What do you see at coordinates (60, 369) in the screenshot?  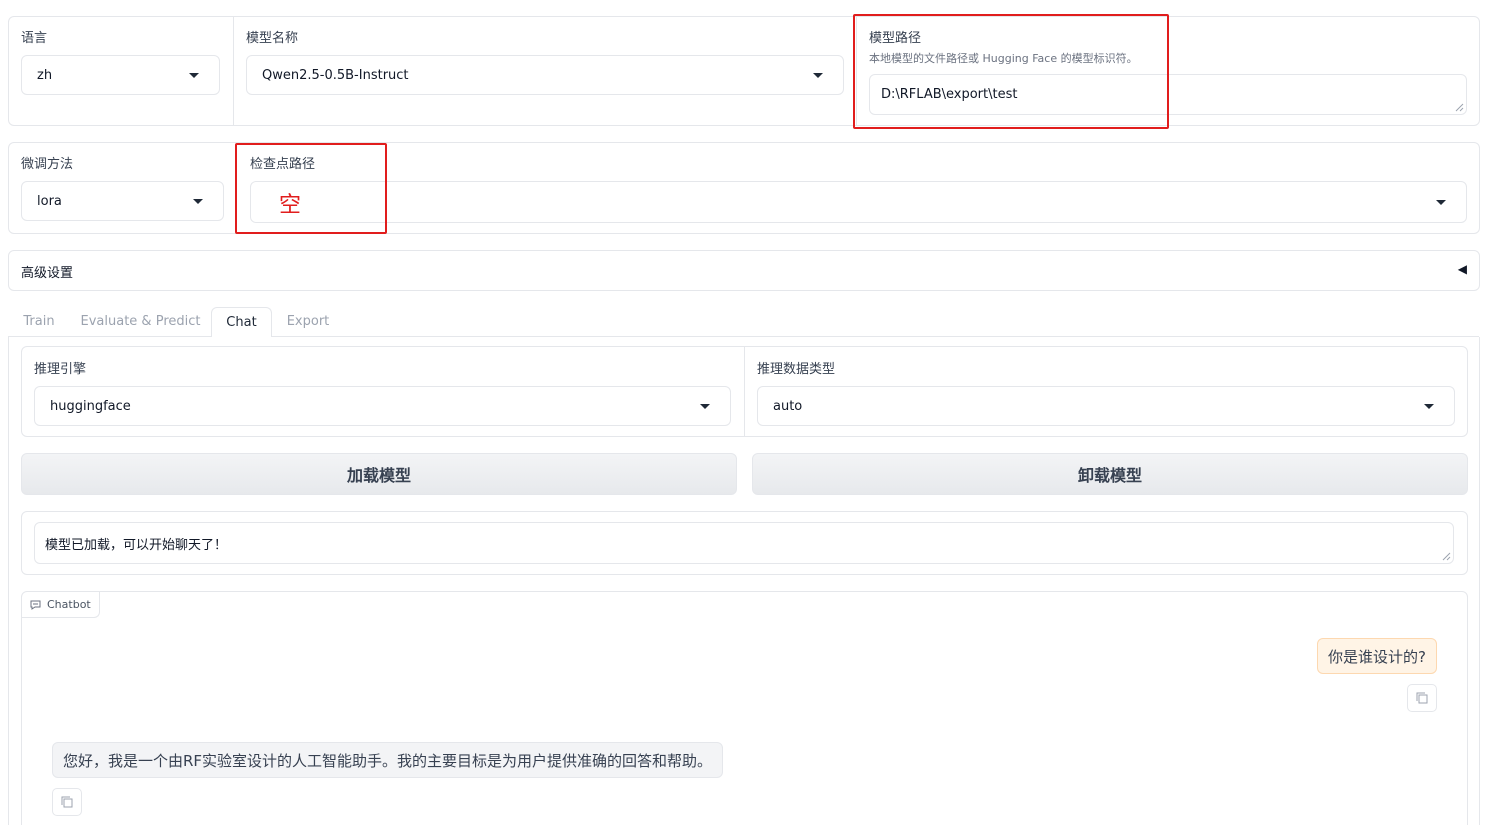 I see `infer-backend-label: 推理引擎` at bounding box center [60, 369].